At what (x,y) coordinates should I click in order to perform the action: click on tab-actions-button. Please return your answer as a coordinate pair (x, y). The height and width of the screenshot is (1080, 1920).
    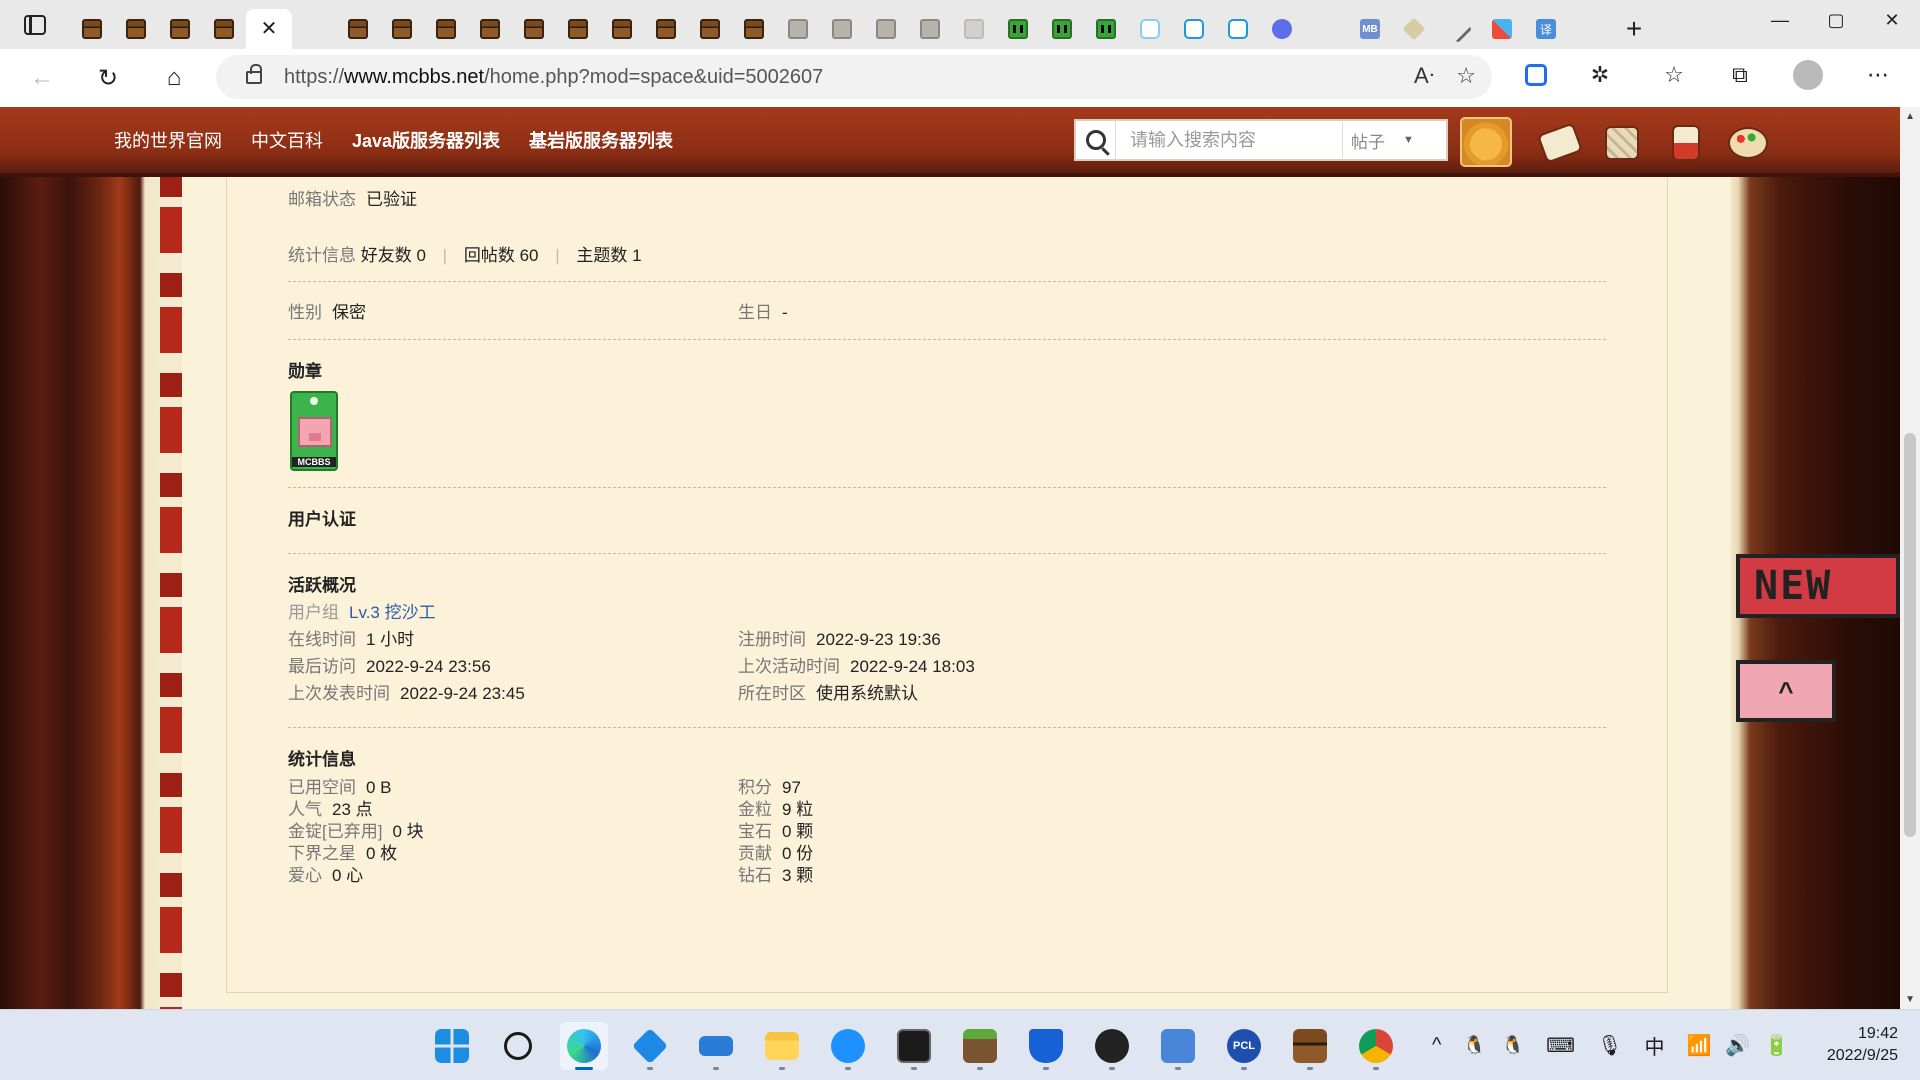
    Looking at the image, I should click on (35, 24).